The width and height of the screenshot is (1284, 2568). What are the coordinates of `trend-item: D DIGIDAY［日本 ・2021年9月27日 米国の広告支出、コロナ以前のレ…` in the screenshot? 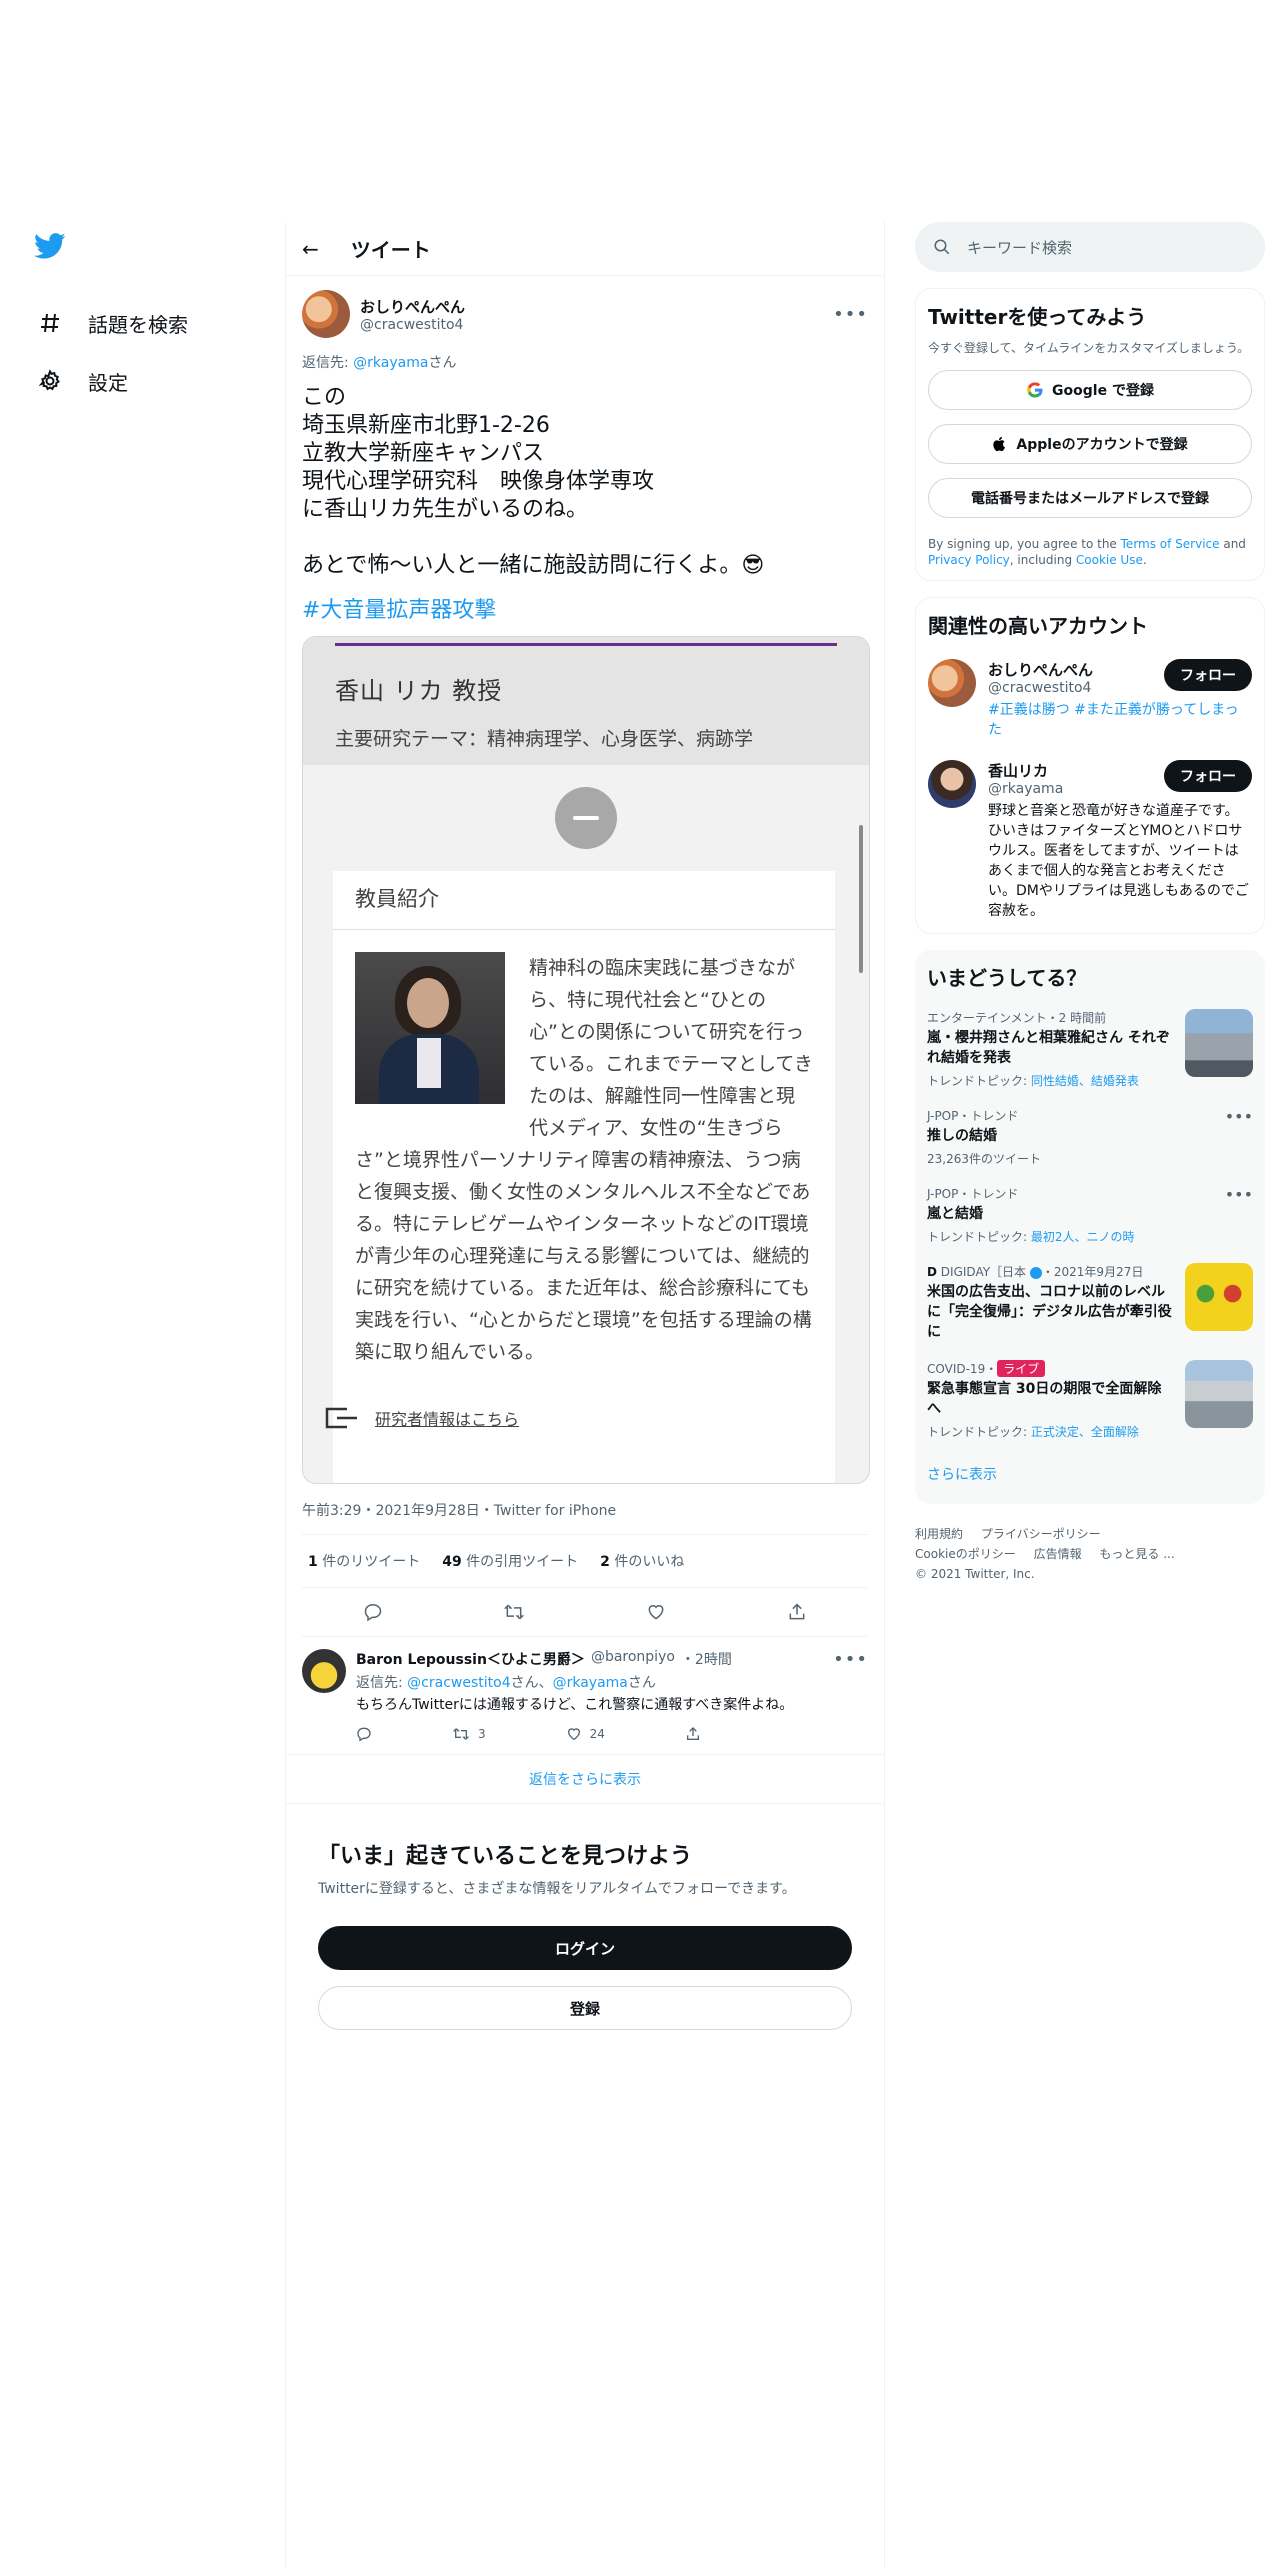 It's located at (1090, 1302).